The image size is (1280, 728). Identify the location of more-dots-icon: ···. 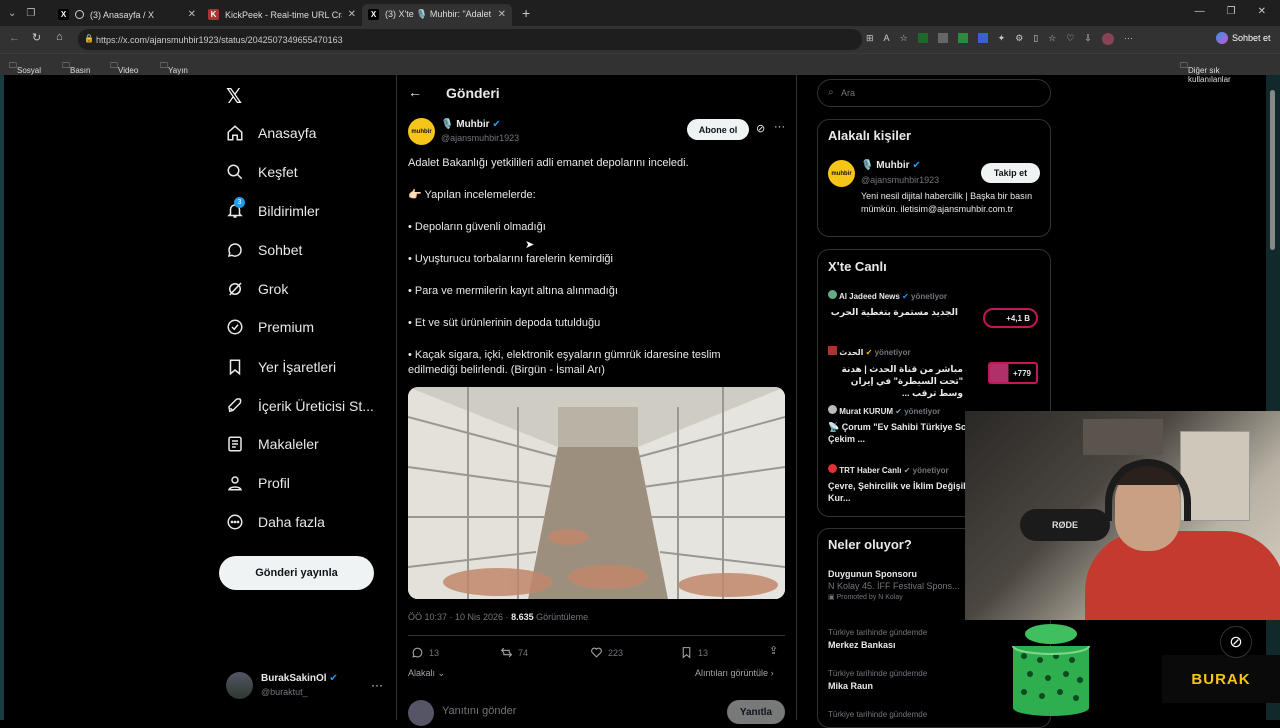
(377, 685).